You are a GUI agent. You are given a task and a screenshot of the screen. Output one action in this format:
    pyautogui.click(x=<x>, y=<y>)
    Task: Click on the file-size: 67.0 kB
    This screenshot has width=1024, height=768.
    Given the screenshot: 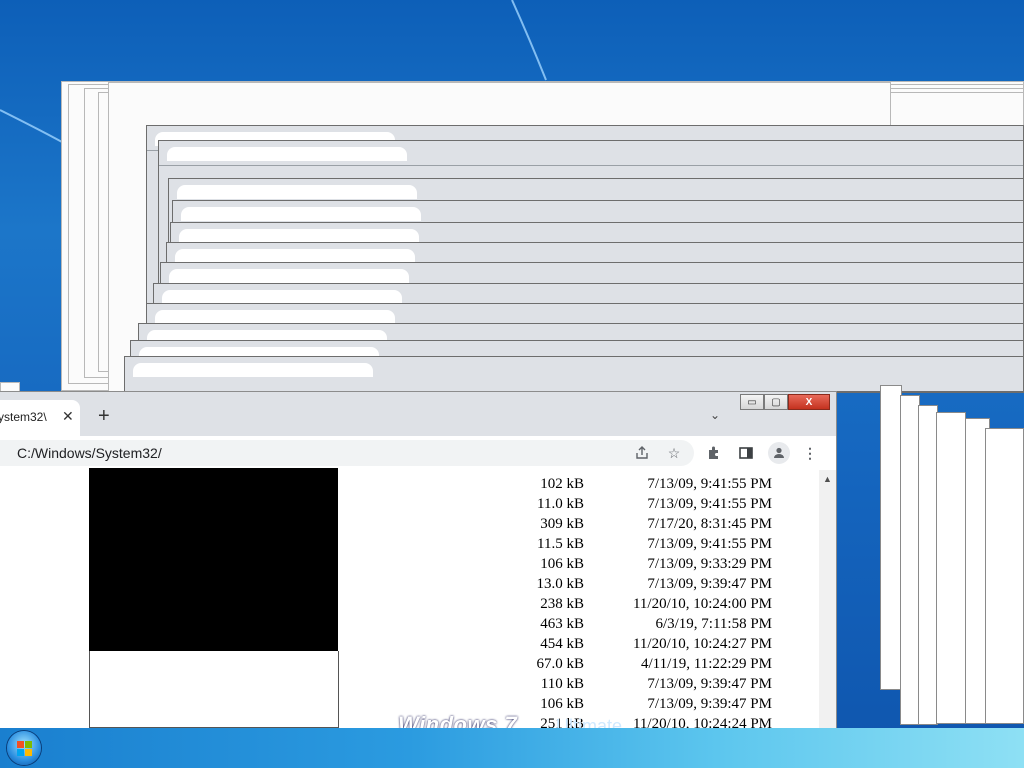 What is the action you would take?
    pyautogui.click(x=560, y=664)
    